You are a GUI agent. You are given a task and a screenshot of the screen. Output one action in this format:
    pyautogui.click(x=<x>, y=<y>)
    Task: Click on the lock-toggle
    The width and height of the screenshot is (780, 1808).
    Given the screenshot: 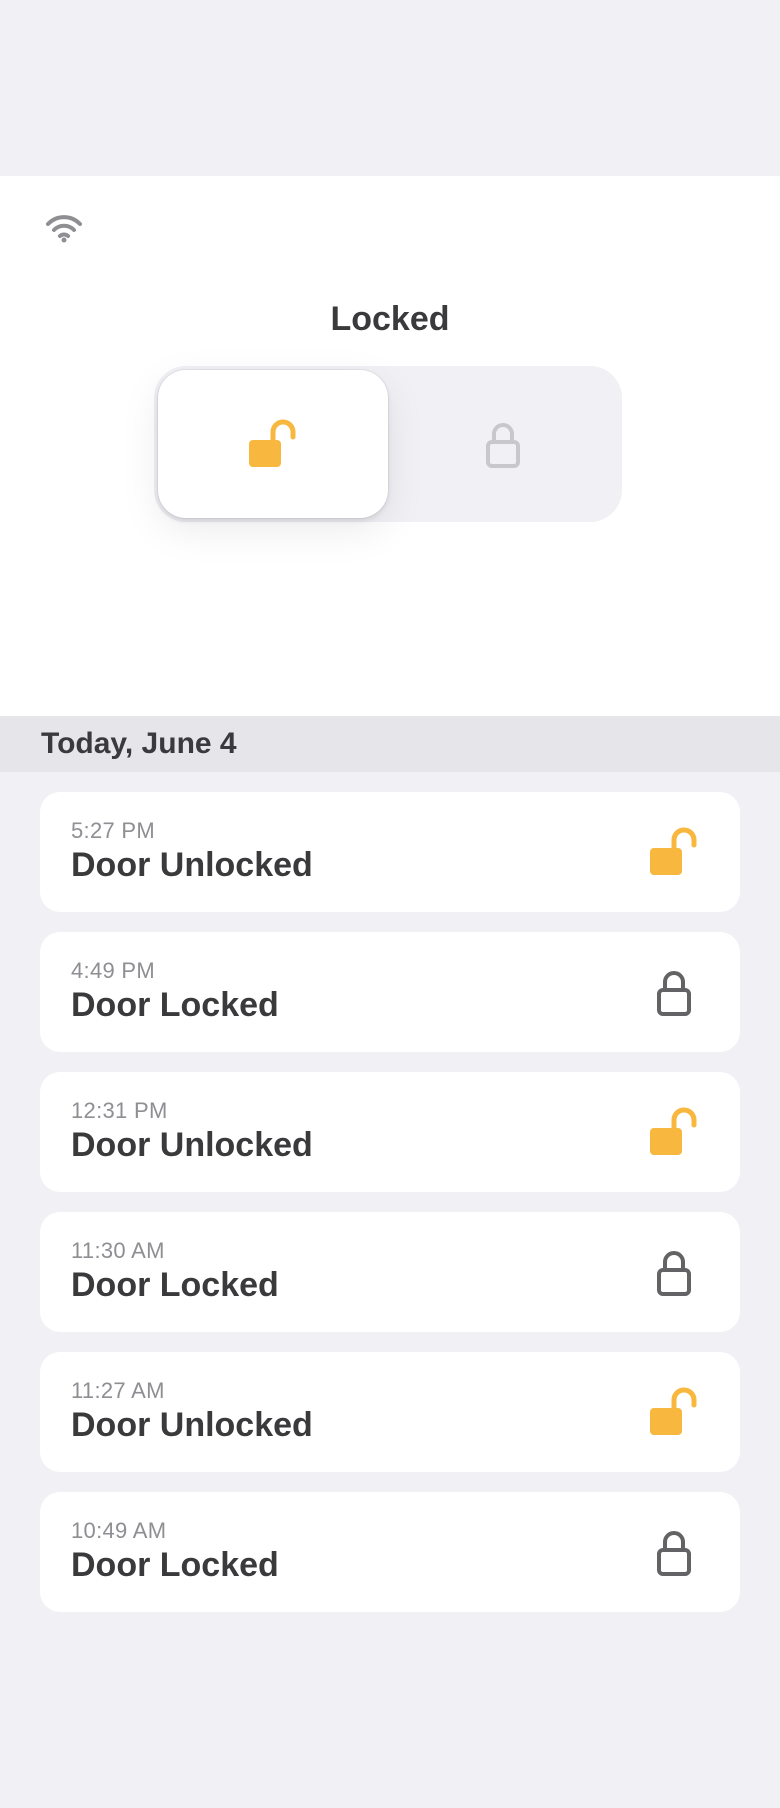 What is the action you would take?
    pyautogui.click(x=388, y=444)
    